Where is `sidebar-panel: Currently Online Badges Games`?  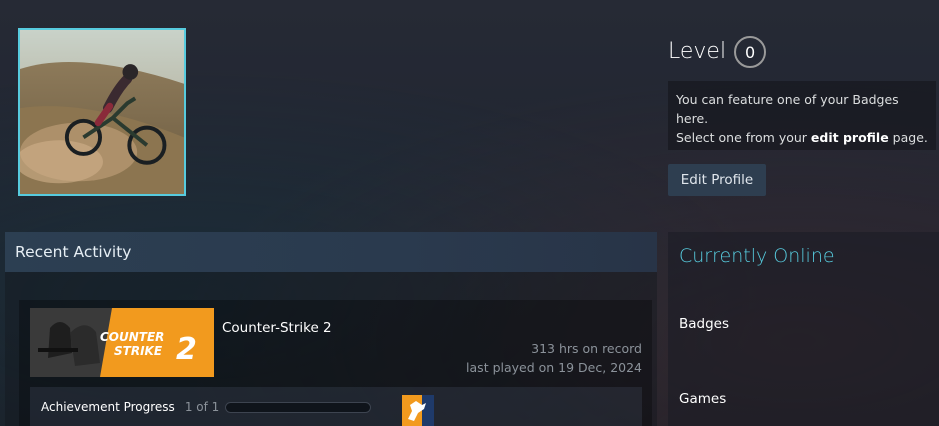
sidebar-panel: Currently Online Badges Games is located at coordinates (803, 329).